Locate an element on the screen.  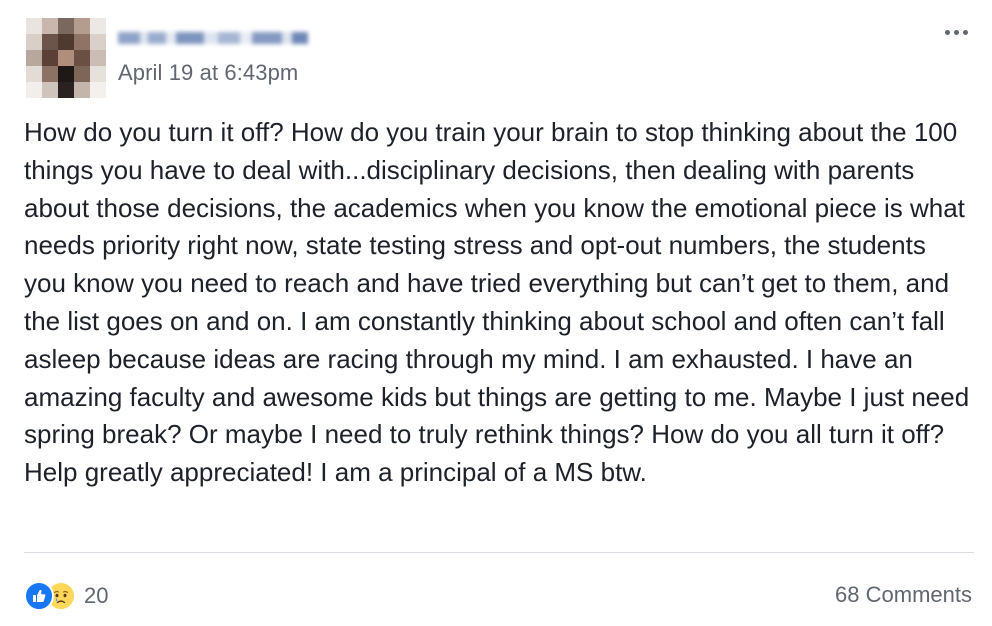
divider is located at coordinates (499, 552).